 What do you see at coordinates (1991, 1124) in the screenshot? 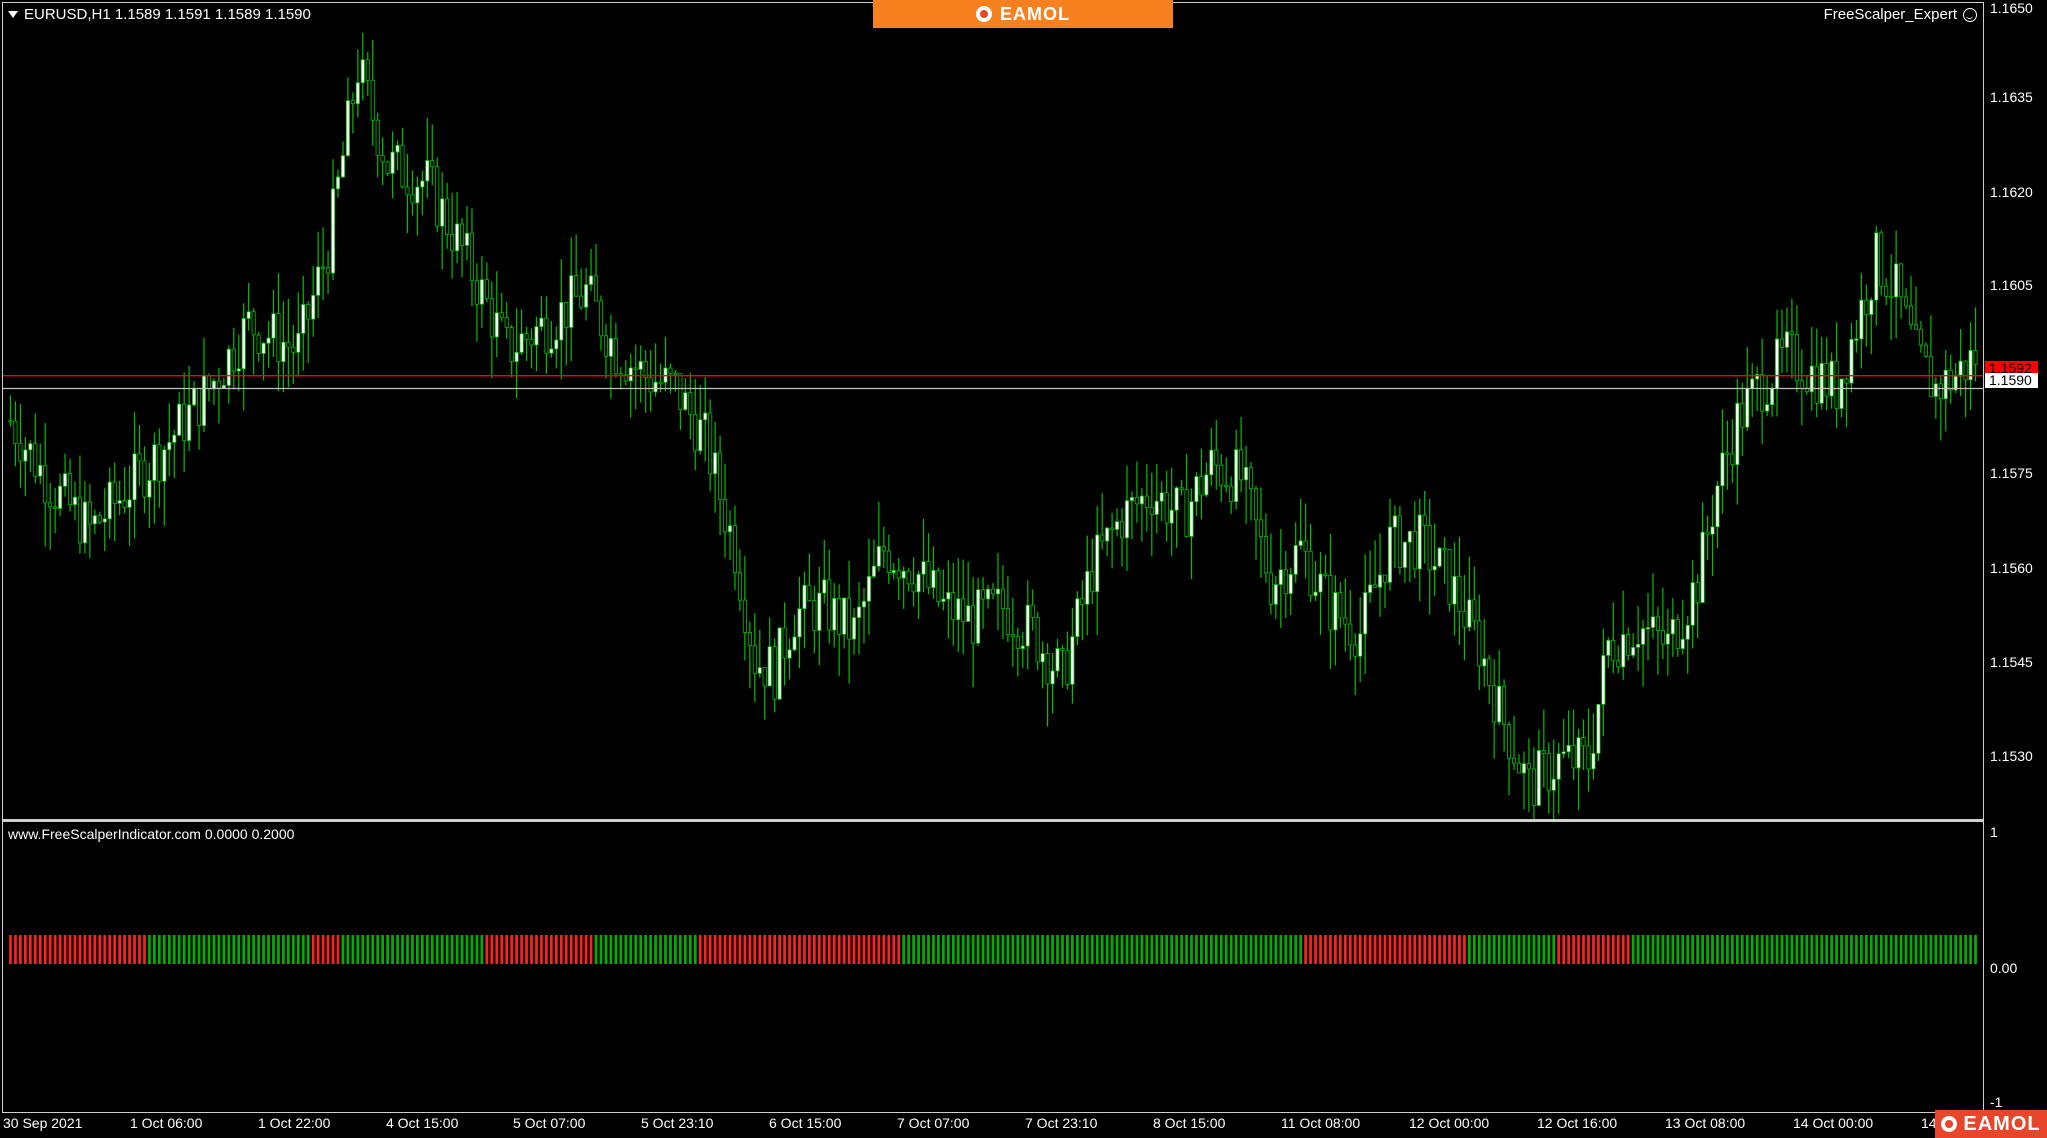
I see `brand-banner-bottom: EAMOL` at bounding box center [1991, 1124].